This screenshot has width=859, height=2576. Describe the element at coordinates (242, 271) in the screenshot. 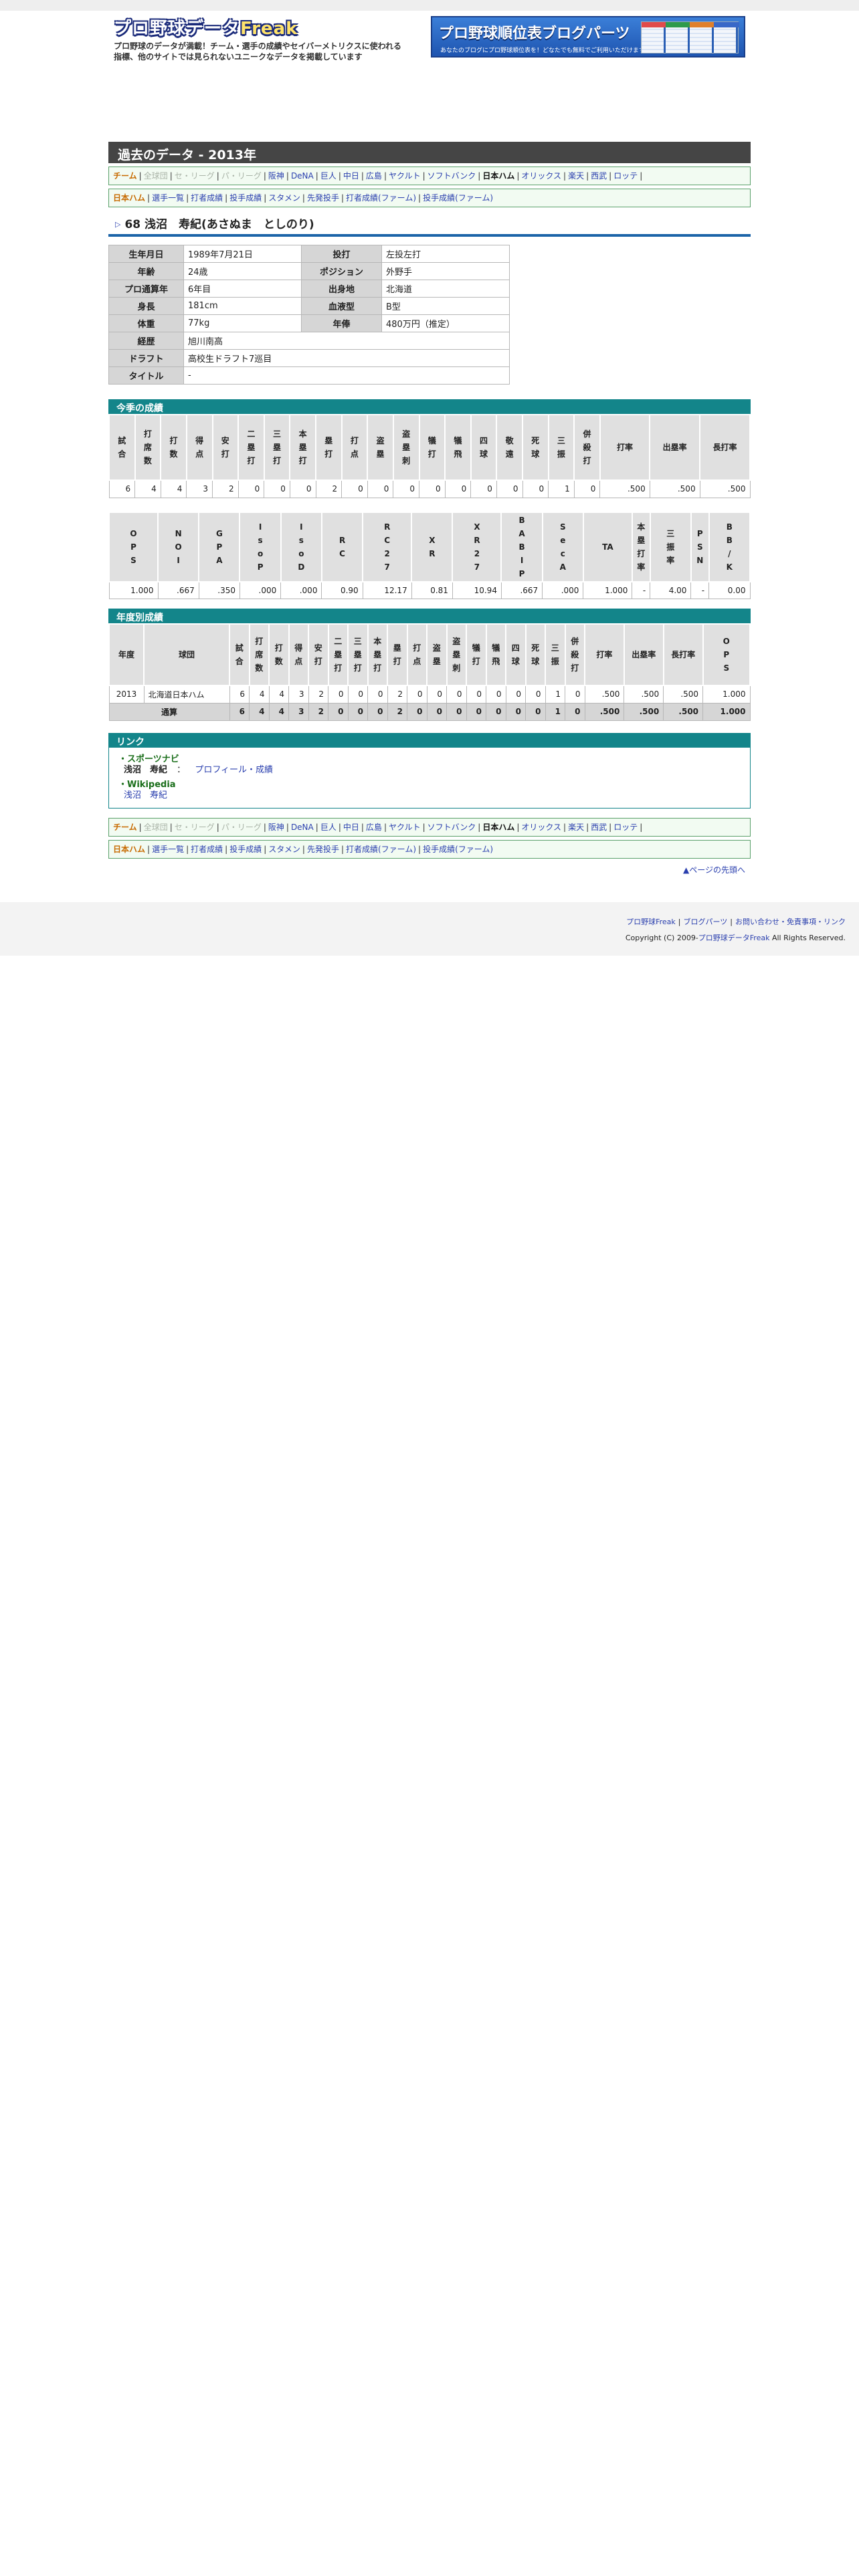

I see `profile-value: 24歳` at that location.